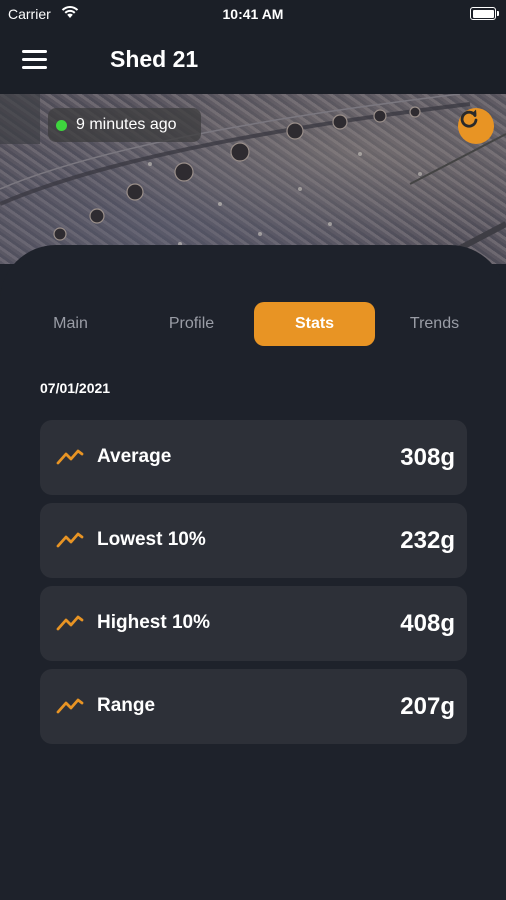 This screenshot has width=506, height=900. I want to click on refresh-icon, so click(469, 118).